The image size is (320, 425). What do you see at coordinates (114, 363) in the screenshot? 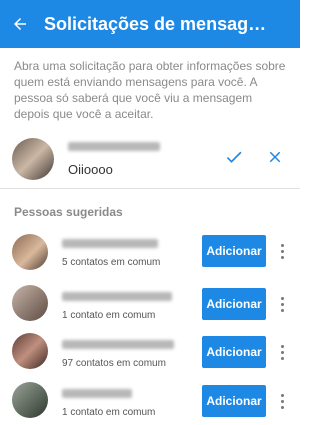
I see `mutual-contacts-count: 97 contatos em comum` at bounding box center [114, 363].